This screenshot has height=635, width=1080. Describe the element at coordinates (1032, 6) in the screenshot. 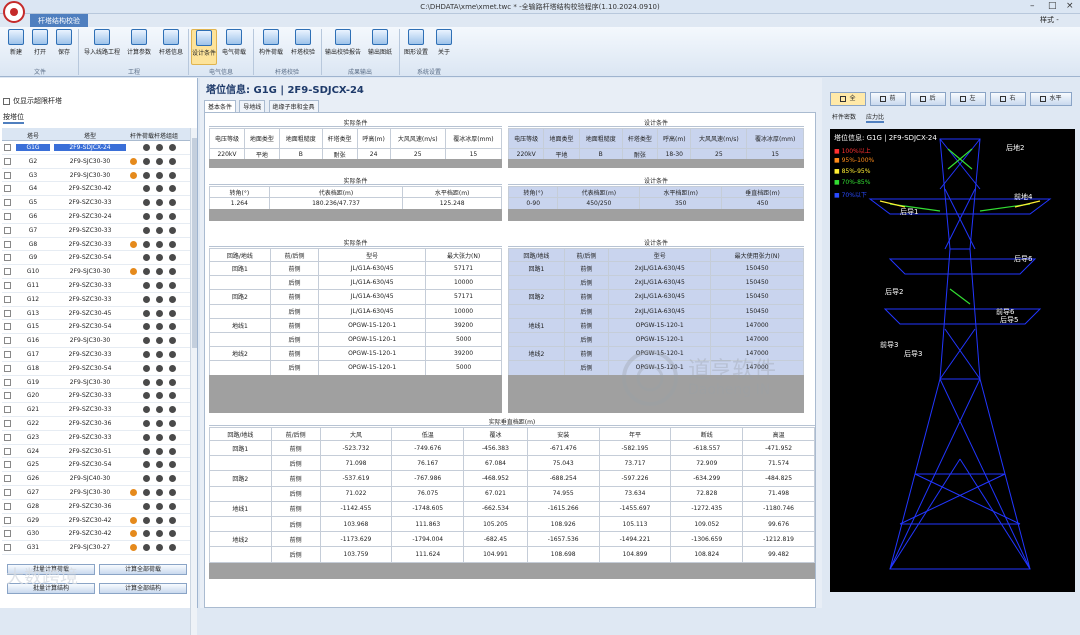

I see `minimize-icon: –` at that location.